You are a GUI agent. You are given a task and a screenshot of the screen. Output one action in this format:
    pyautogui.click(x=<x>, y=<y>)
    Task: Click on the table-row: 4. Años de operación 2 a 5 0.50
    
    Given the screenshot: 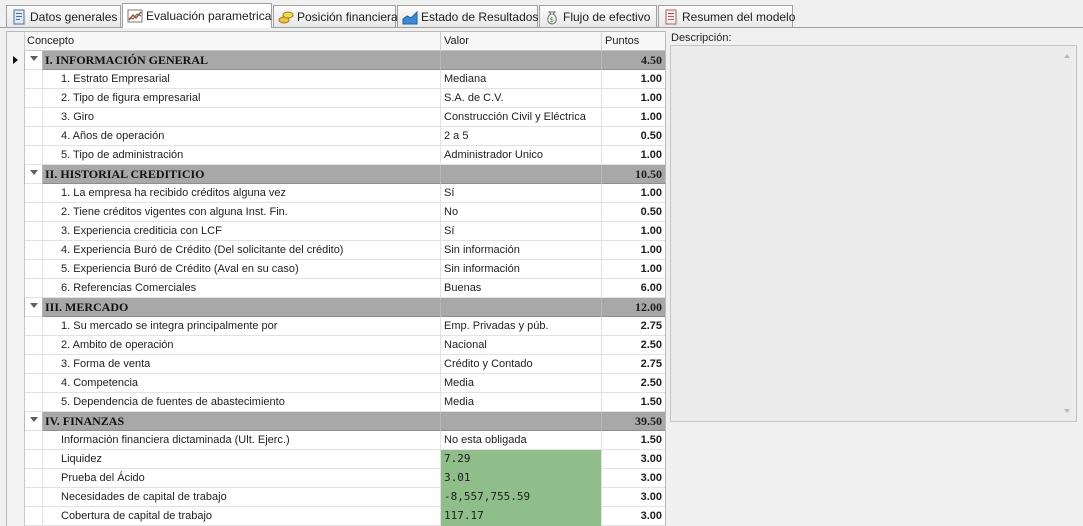 What is the action you would take?
    pyautogui.click(x=336, y=136)
    